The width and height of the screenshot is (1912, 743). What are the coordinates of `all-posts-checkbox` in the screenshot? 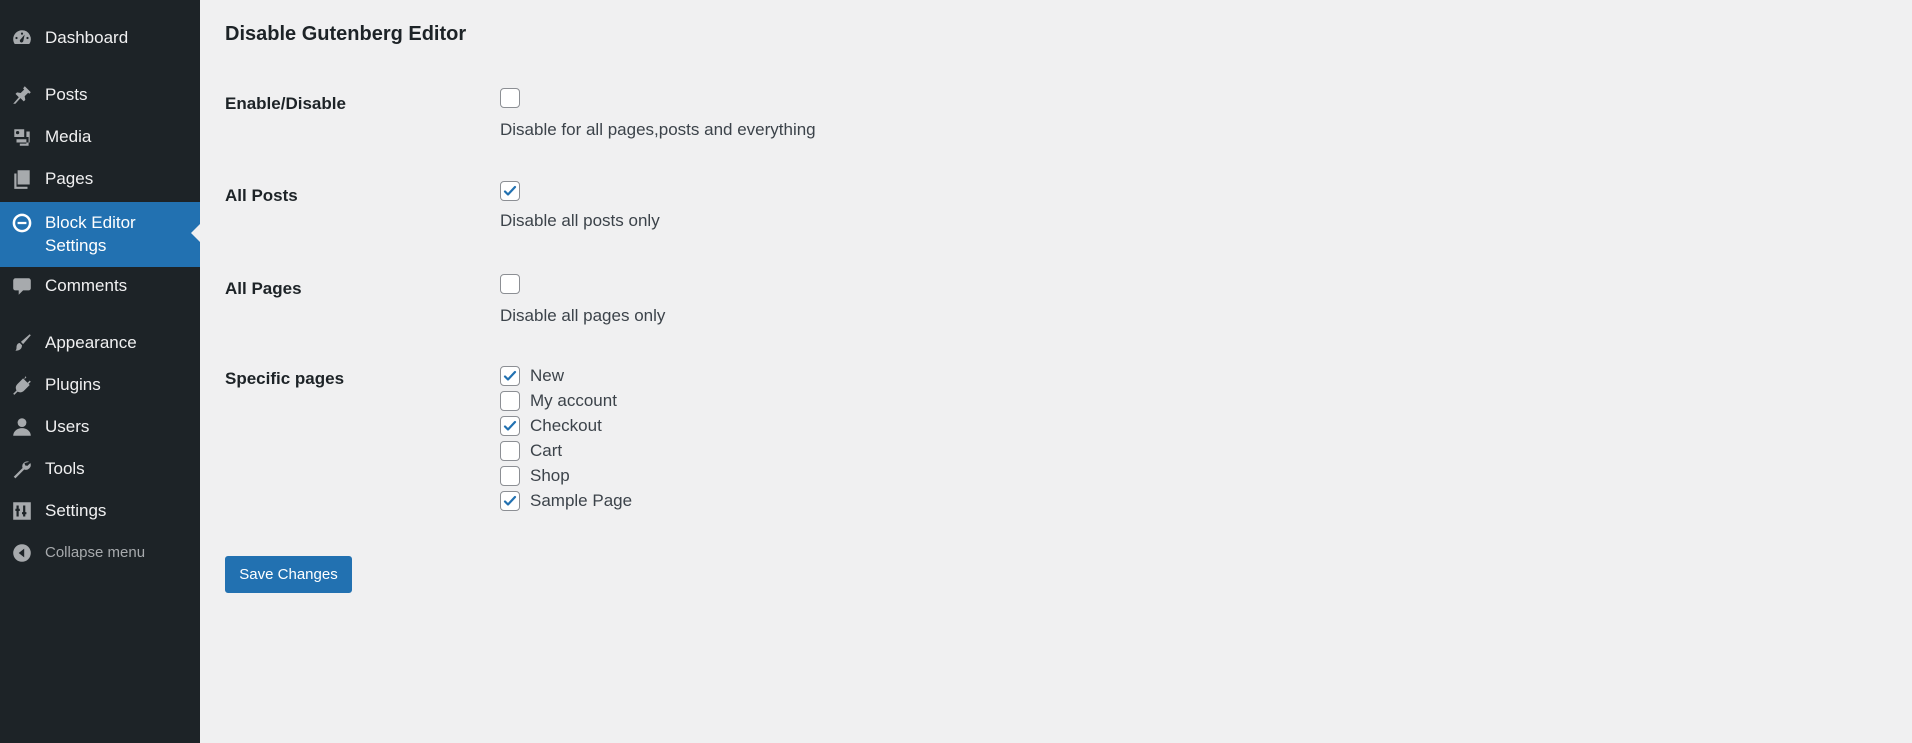 It's located at (510, 191).